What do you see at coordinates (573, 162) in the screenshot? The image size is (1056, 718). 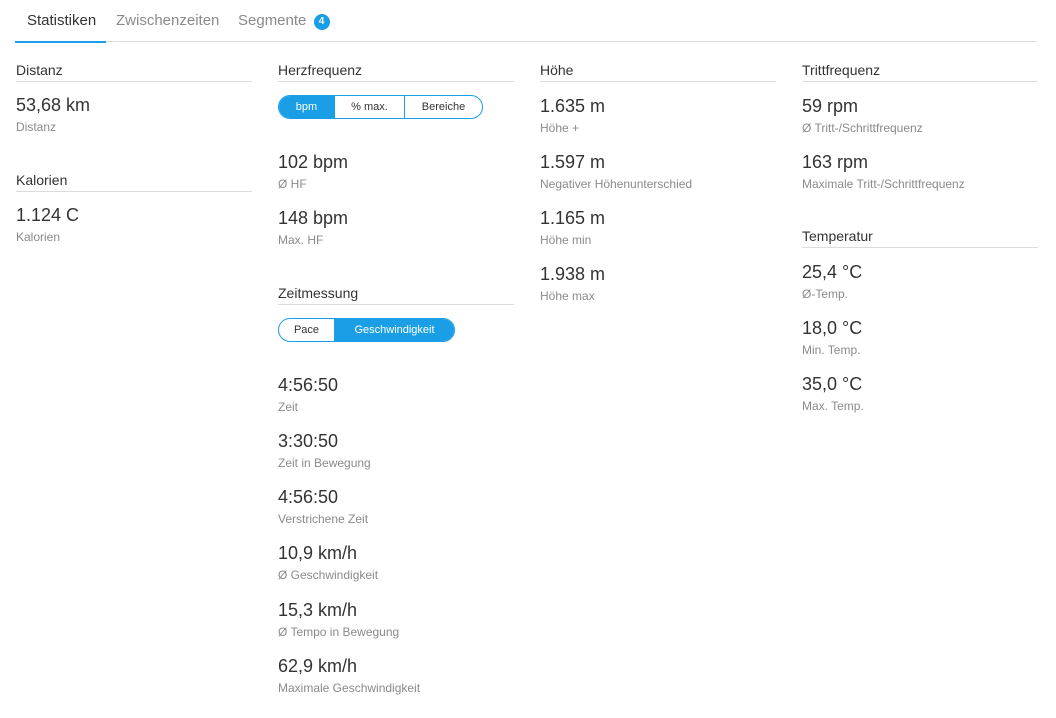 I see `stat-value: 1.597 m` at bounding box center [573, 162].